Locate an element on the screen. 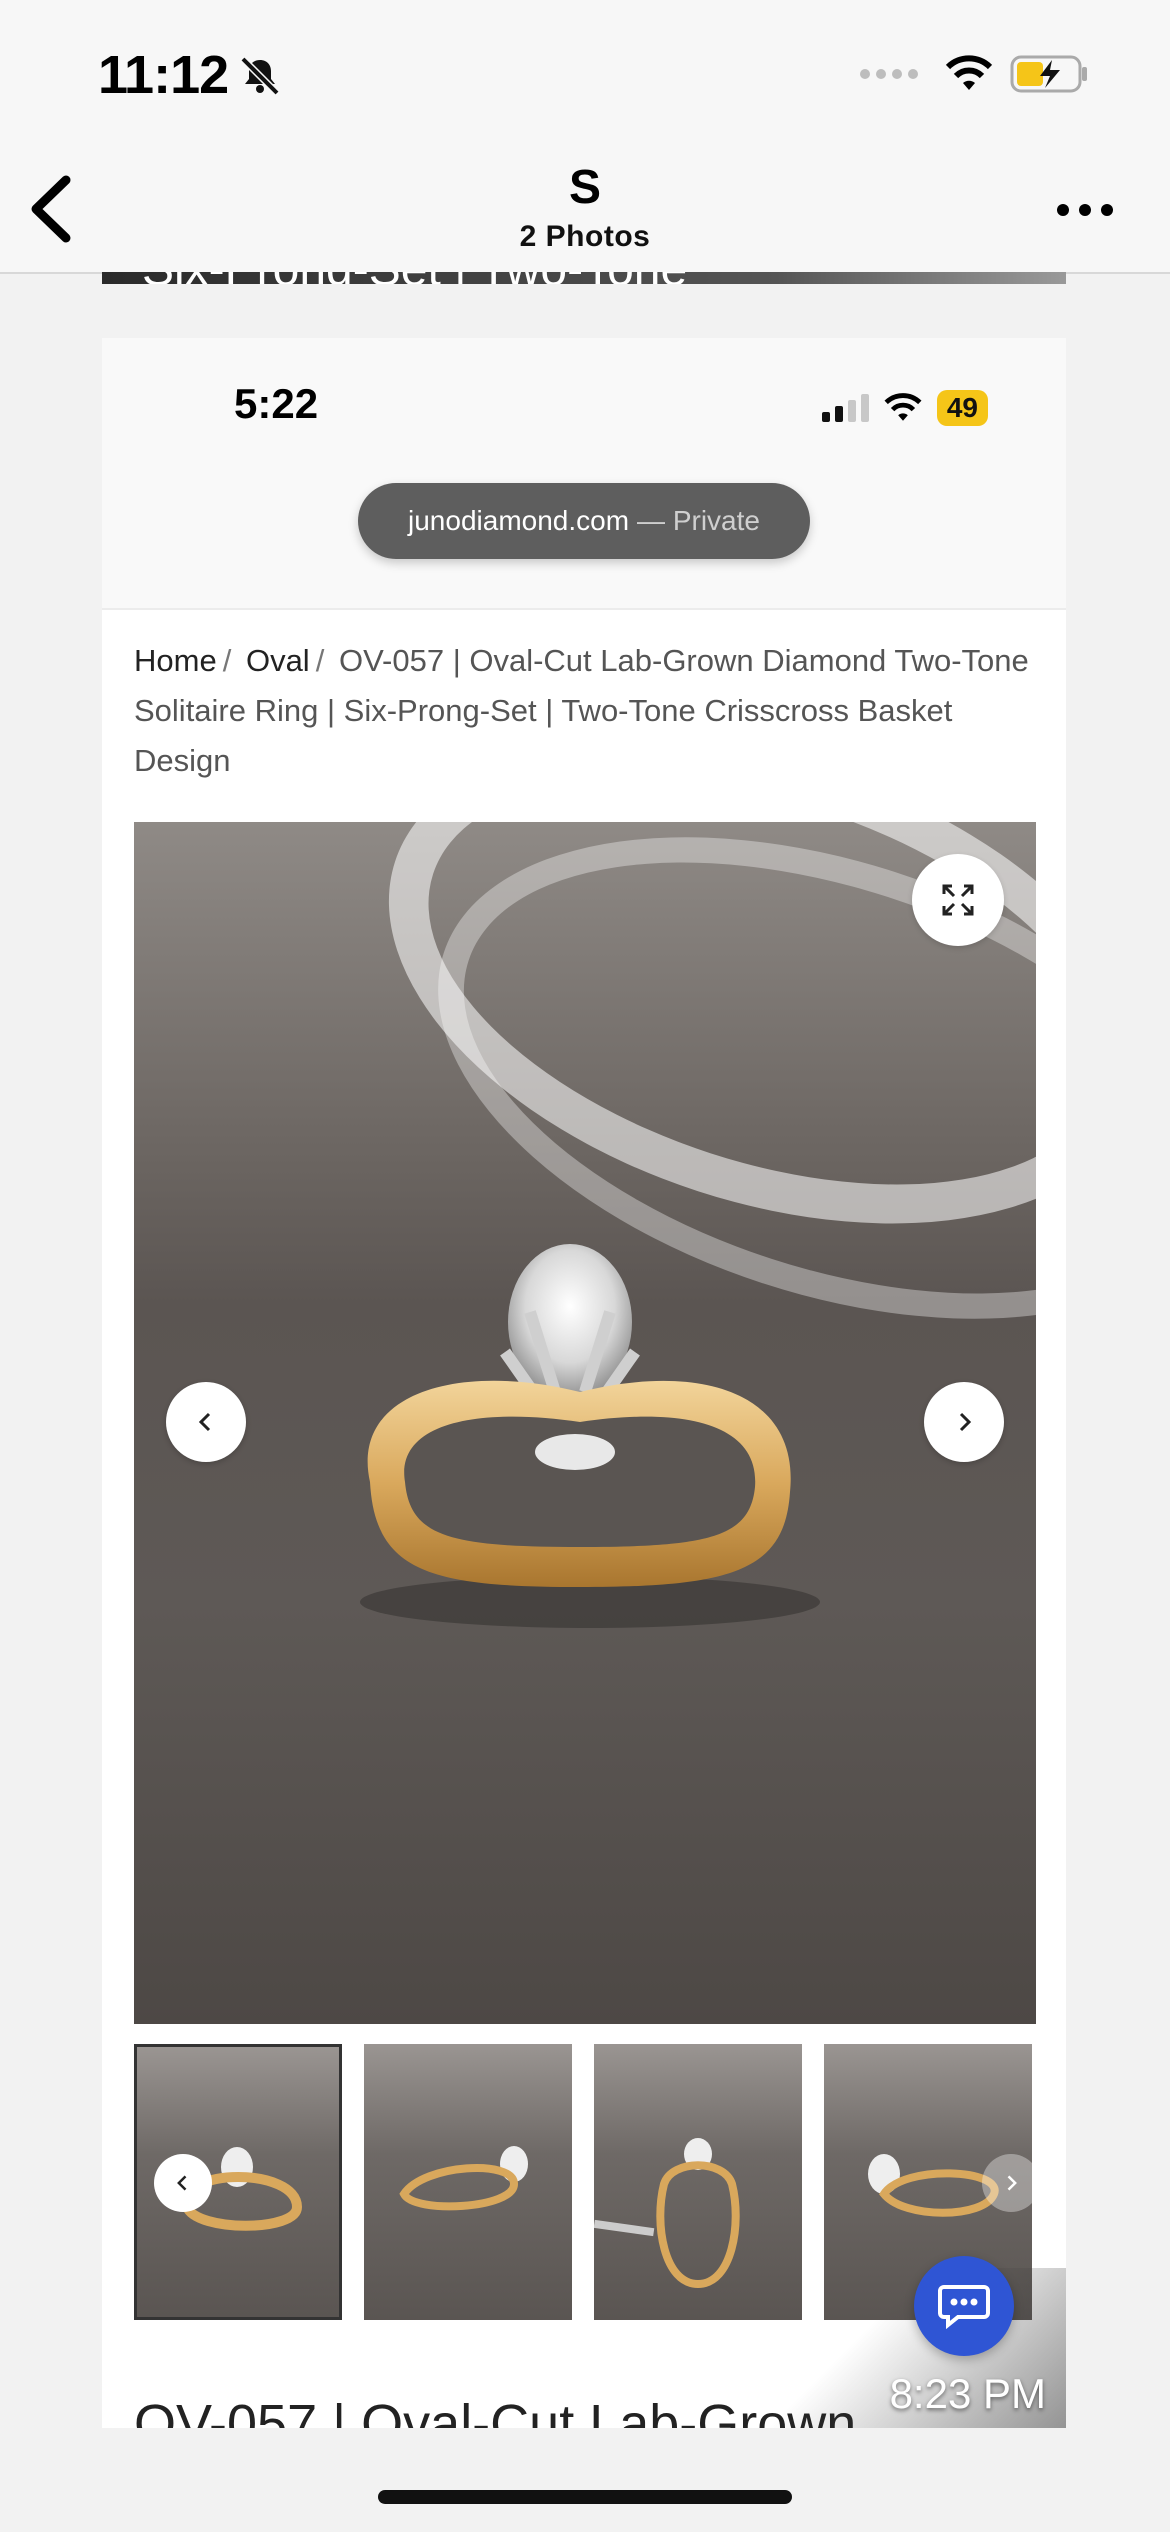 This screenshot has width=1170, height=2532. inner-status-bar: 5:22 49 junodiamond.com — Private is located at coordinates (584, 474).